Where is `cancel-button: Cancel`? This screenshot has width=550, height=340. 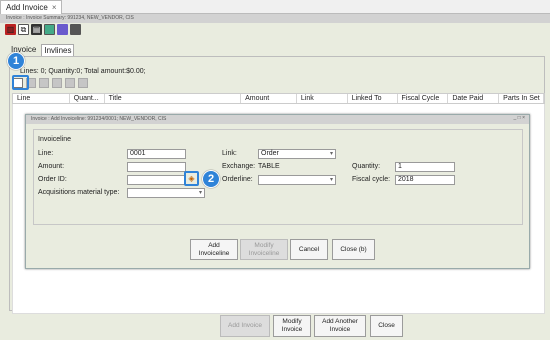 cancel-button: Cancel is located at coordinates (309, 249).